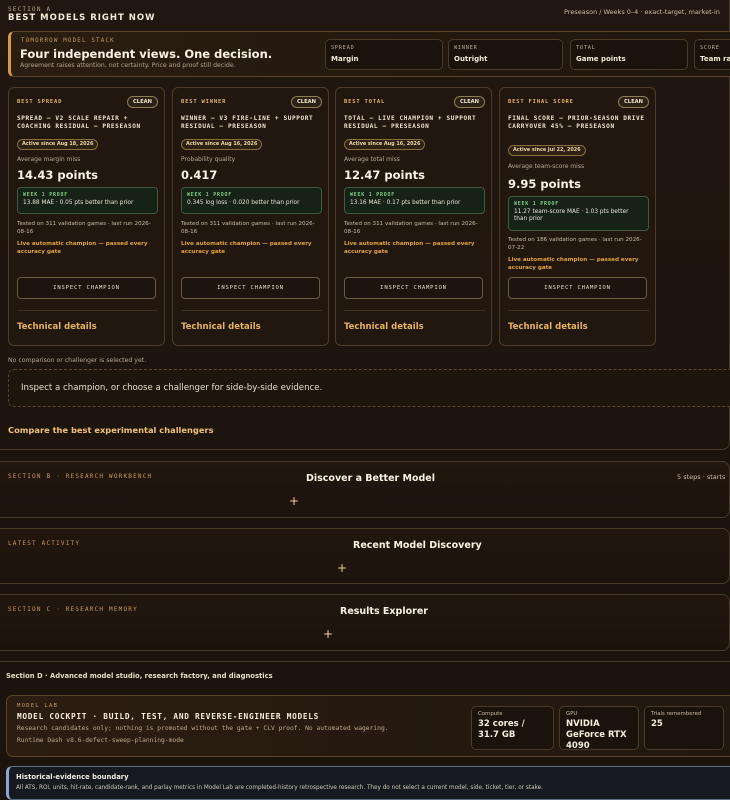 Image resolution: width=730 pixels, height=800 pixels. What do you see at coordinates (73, 609) in the screenshot?
I see `section-c-label: SECTION C · RESEARCH MEMORY` at bounding box center [73, 609].